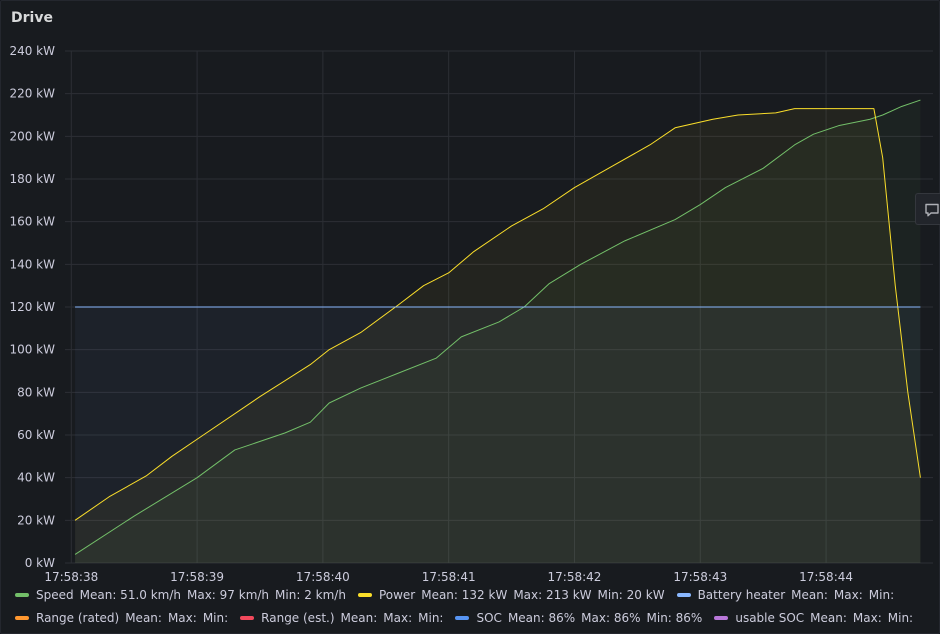 Image resolution: width=940 pixels, height=634 pixels. What do you see at coordinates (78, 618) in the screenshot?
I see `legend-series-name: Range (rated)` at bounding box center [78, 618].